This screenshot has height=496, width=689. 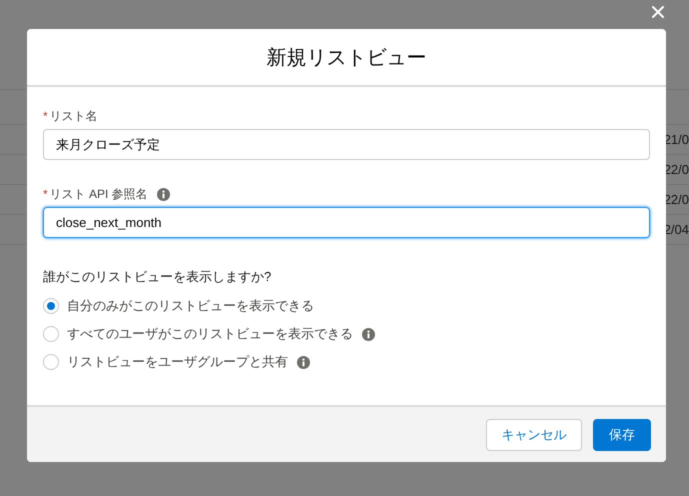 What do you see at coordinates (534, 434) in the screenshot?
I see `cancel-button: キャンセル` at bounding box center [534, 434].